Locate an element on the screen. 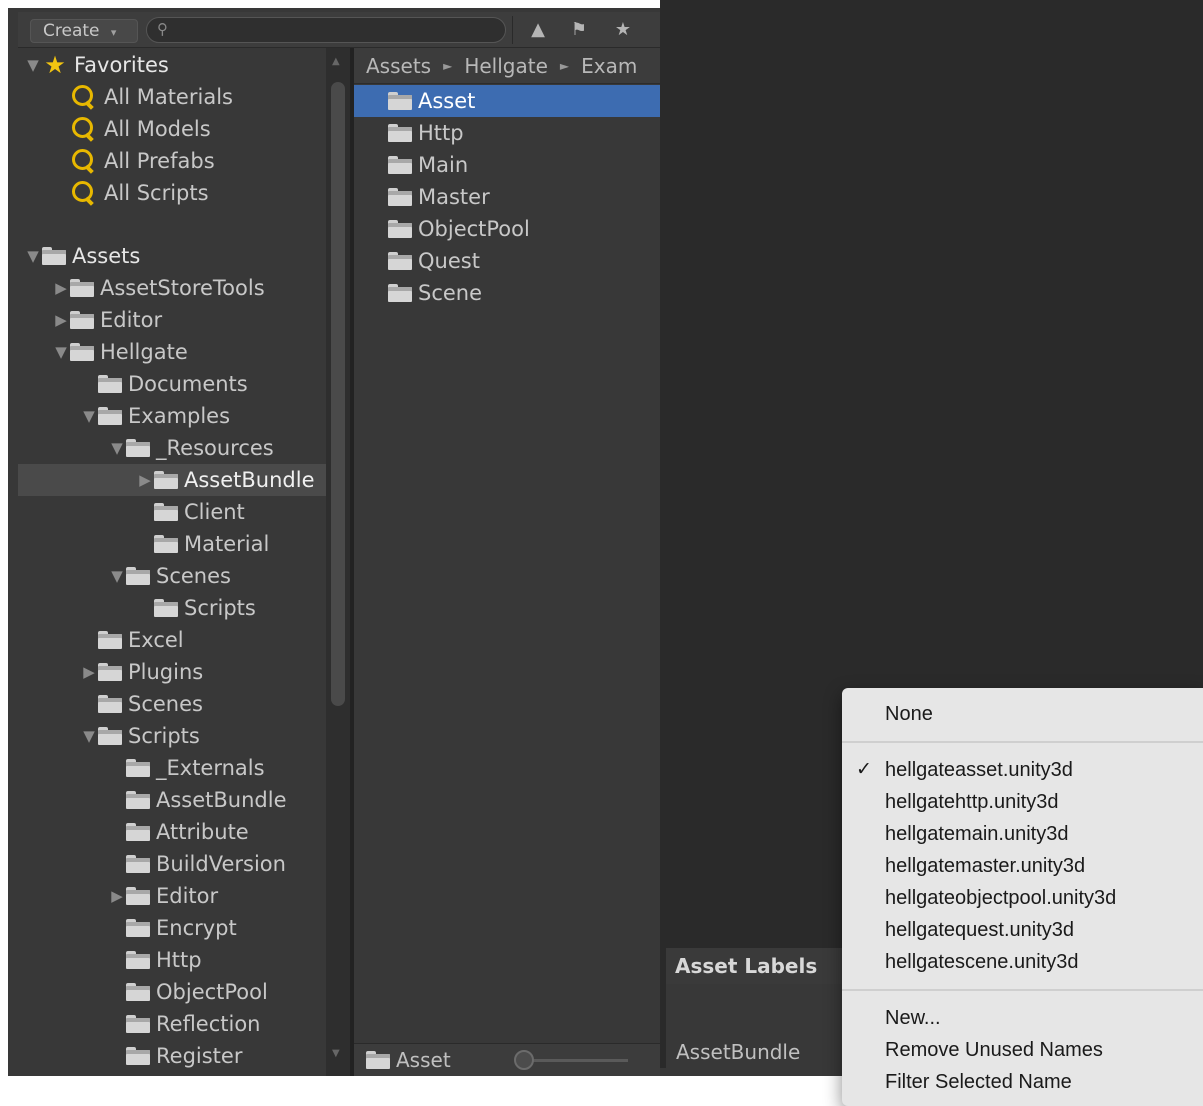 This screenshot has width=1203, height=1106. menu-item-bundle: hellgatehttp.unity3d is located at coordinates (1022, 802).